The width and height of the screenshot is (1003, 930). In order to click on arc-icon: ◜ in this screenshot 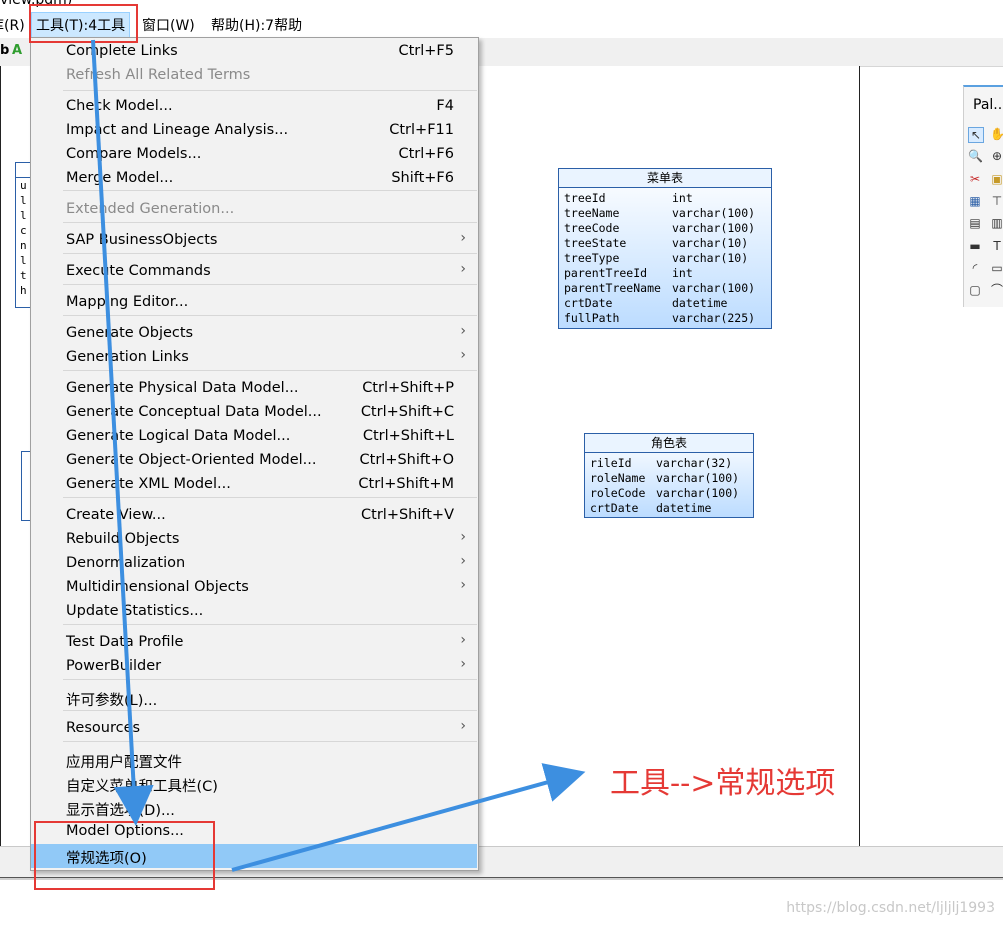, I will do `click(975, 268)`.